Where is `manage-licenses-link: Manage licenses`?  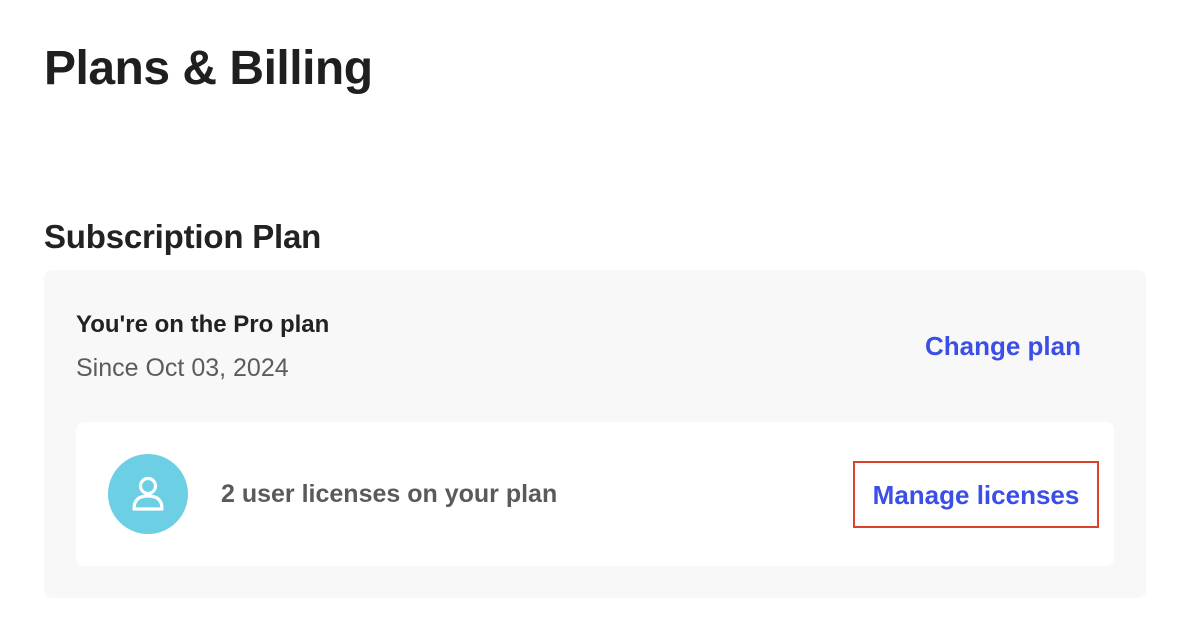
manage-licenses-link: Manage licenses is located at coordinates (976, 495).